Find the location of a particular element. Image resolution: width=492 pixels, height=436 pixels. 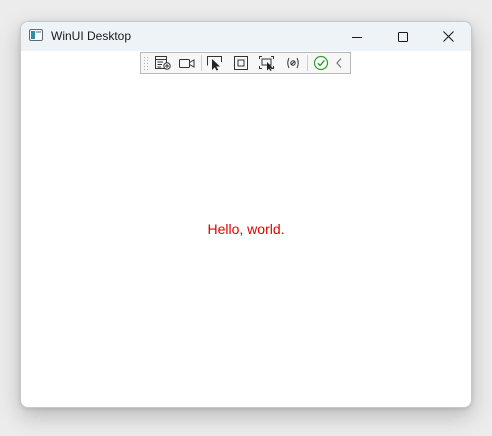

maximize-icon is located at coordinates (403, 36).